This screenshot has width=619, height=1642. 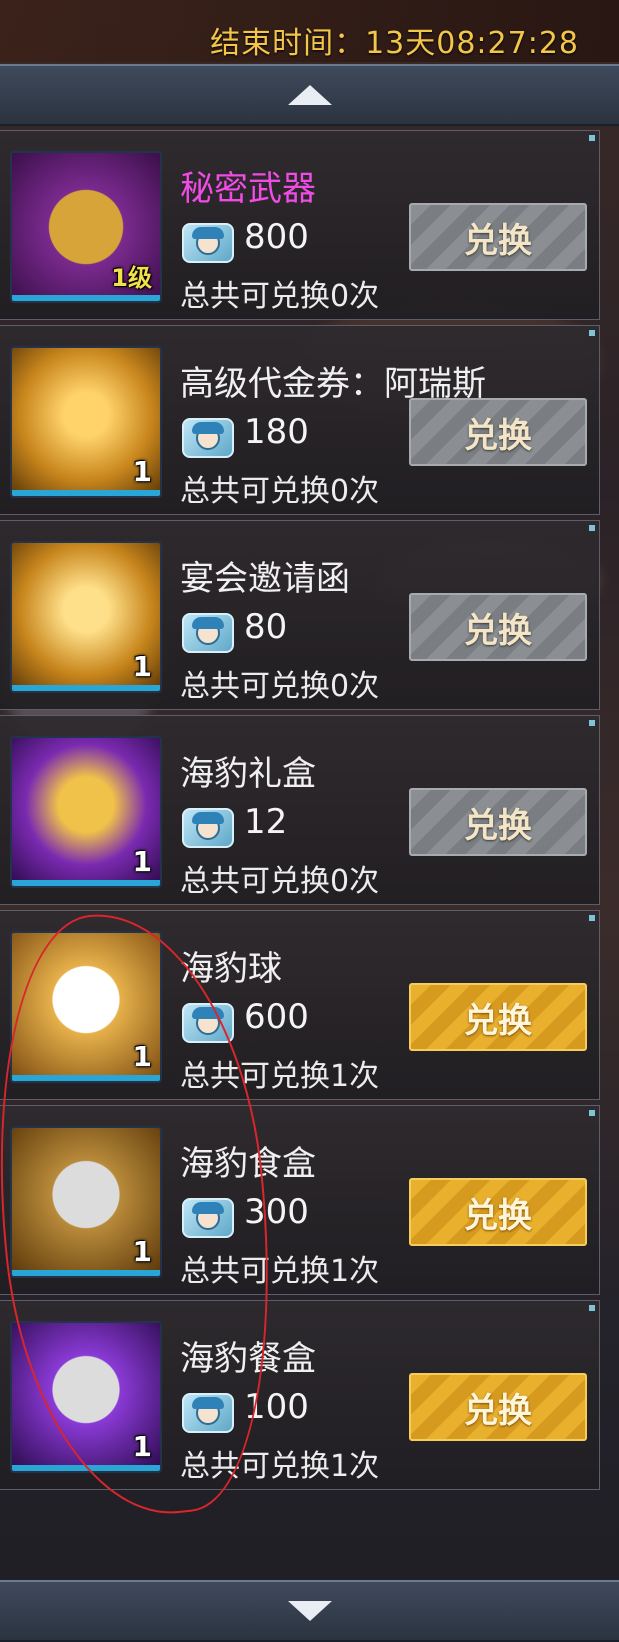 What do you see at coordinates (231, 969) in the screenshot?
I see `item-name: 海豹球` at bounding box center [231, 969].